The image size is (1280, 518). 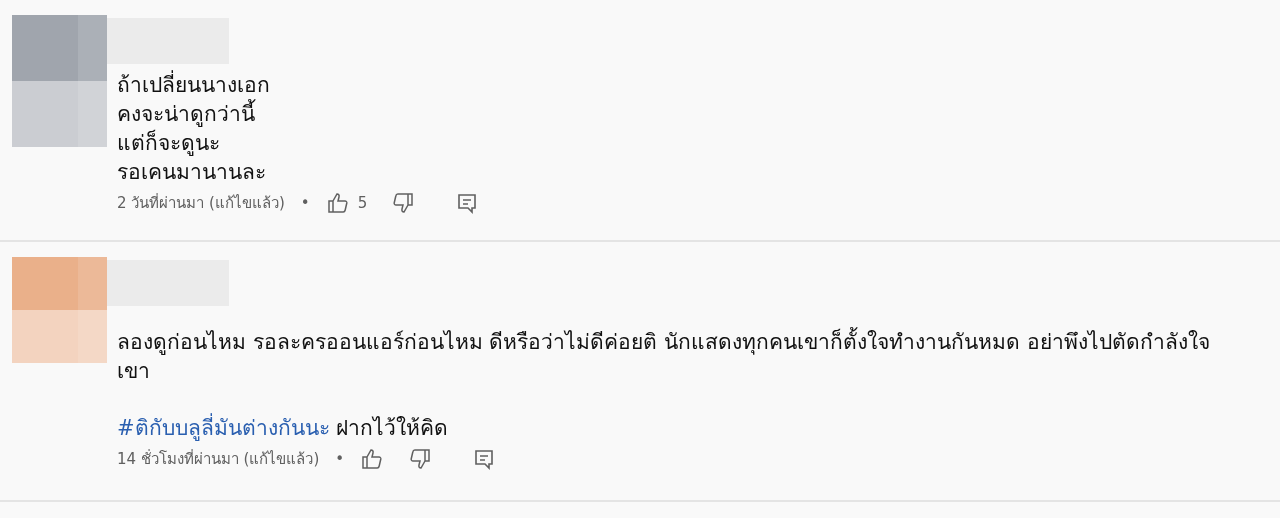 What do you see at coordinates (201, 203) in the screenshot?
I see `comment-timestamp: 2 วันที่ผ่านมา (แก้ไขแล้ว)` at bounding box center [201, 203].